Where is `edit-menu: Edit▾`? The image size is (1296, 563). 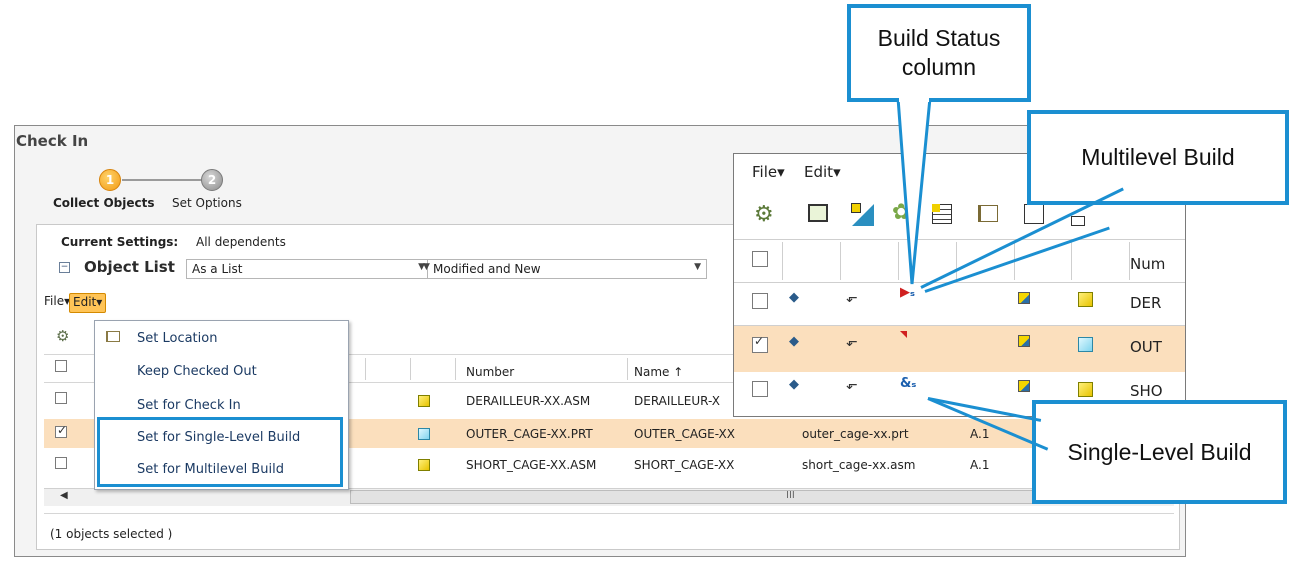
edit-menu: Edit▾ is located at coordinates (88, 303).